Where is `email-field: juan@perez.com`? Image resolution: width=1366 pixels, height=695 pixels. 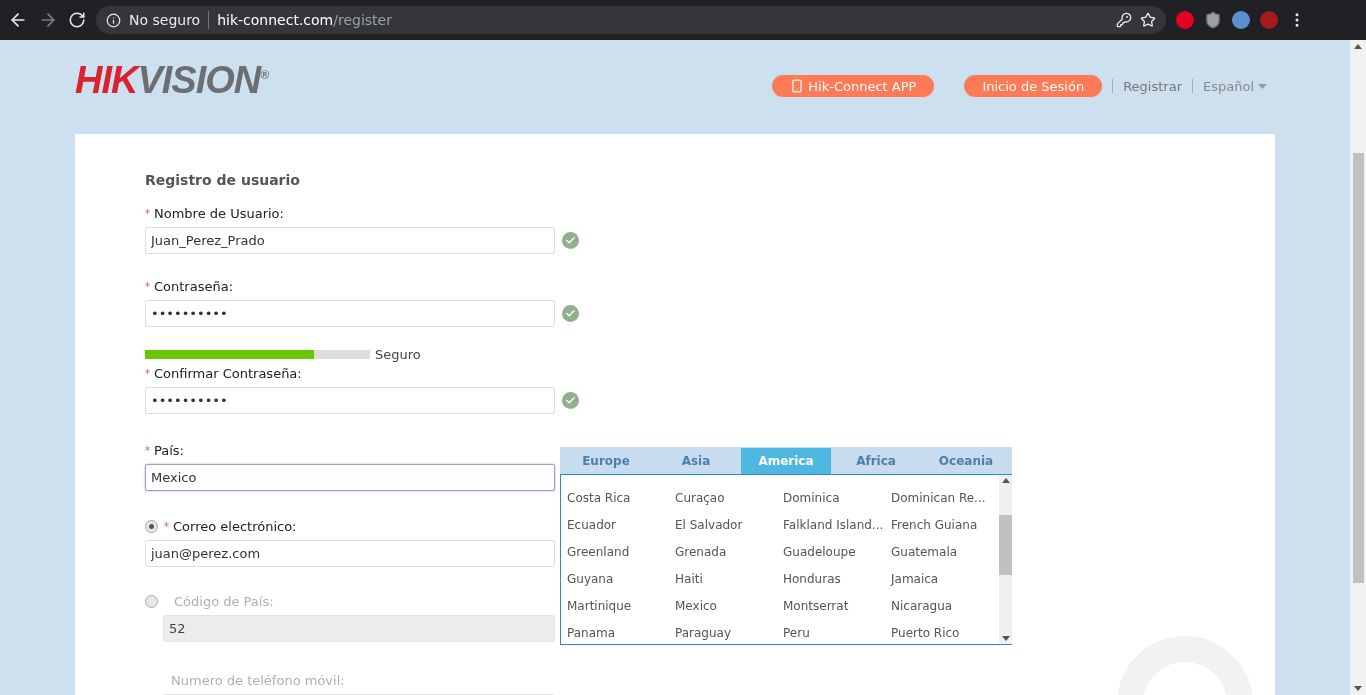 email-field: juan@perez.com is located at coordinates (350, 553).